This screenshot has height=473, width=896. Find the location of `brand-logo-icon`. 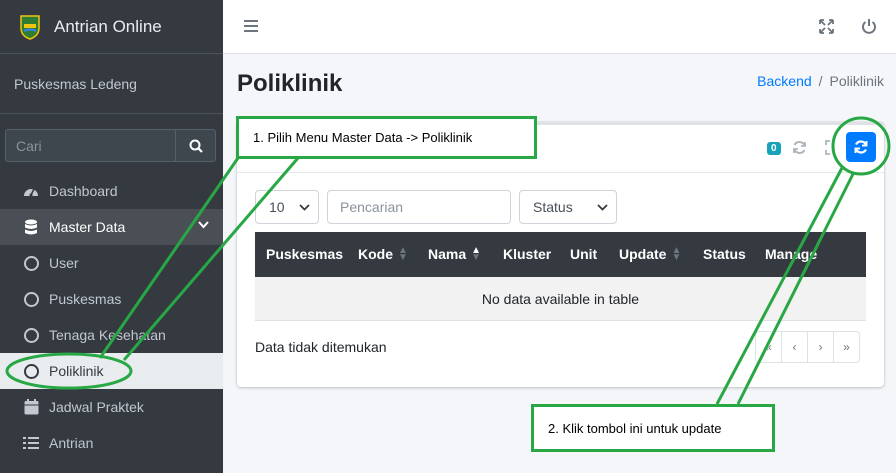

brand-logo-icon is located at coordinates (30, 27).